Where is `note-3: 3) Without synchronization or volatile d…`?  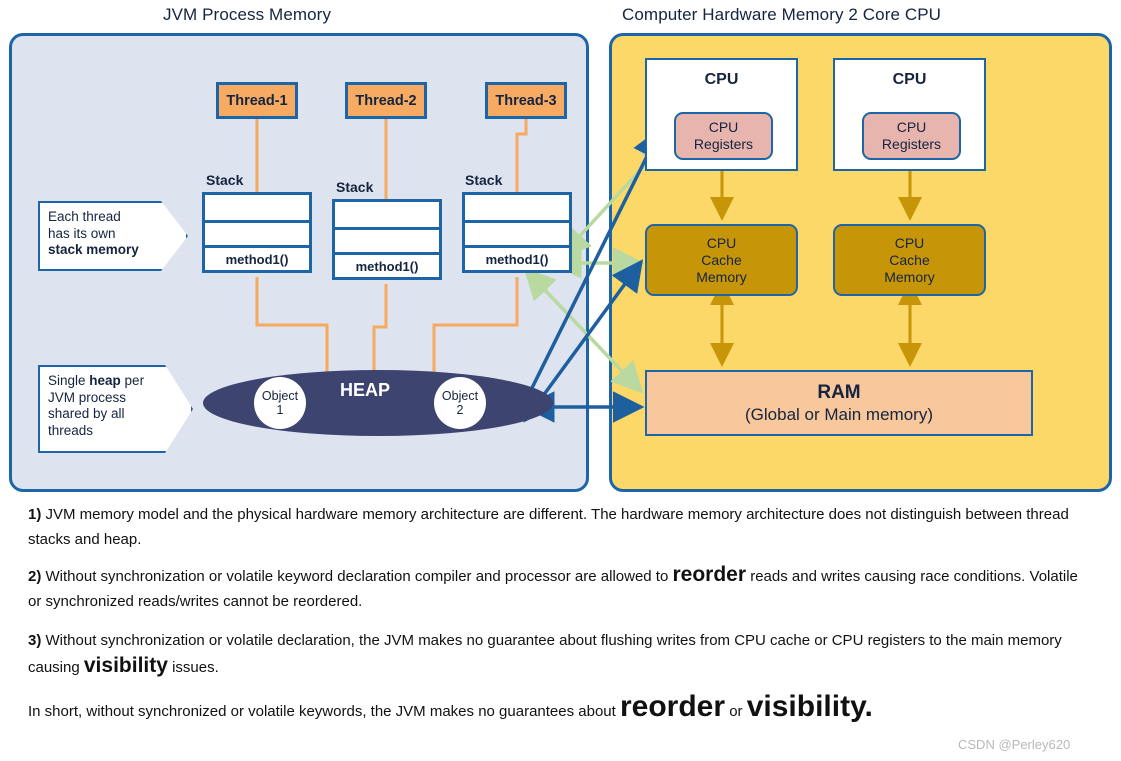 note-3: 3) Without synchronization or volatile d… is located at coordinates (559, 654).